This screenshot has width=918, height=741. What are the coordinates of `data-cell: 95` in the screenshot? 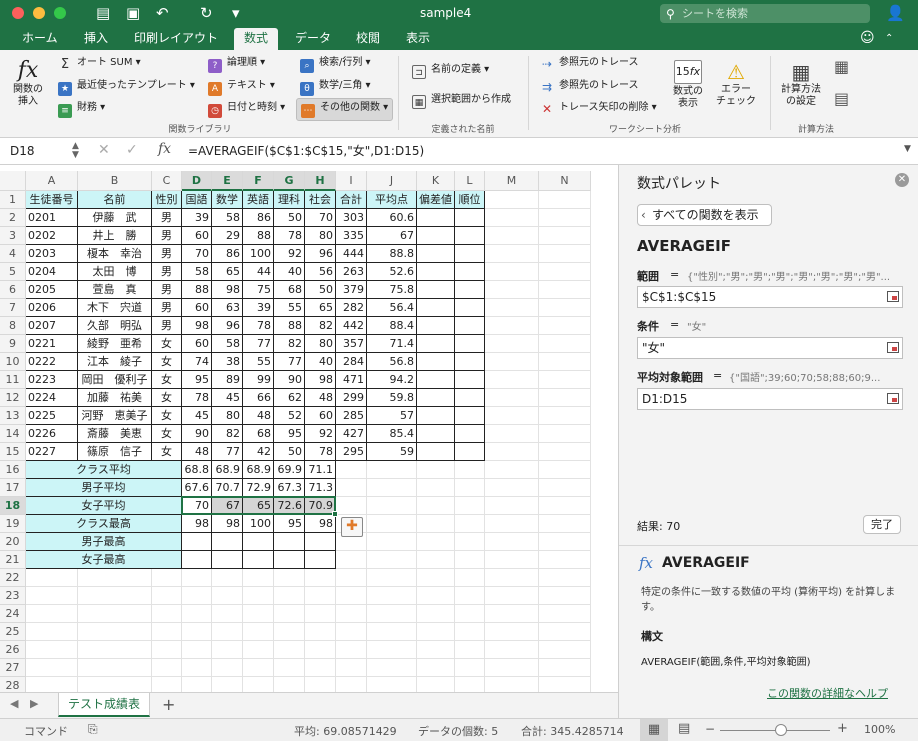 It's located at (289, 434).